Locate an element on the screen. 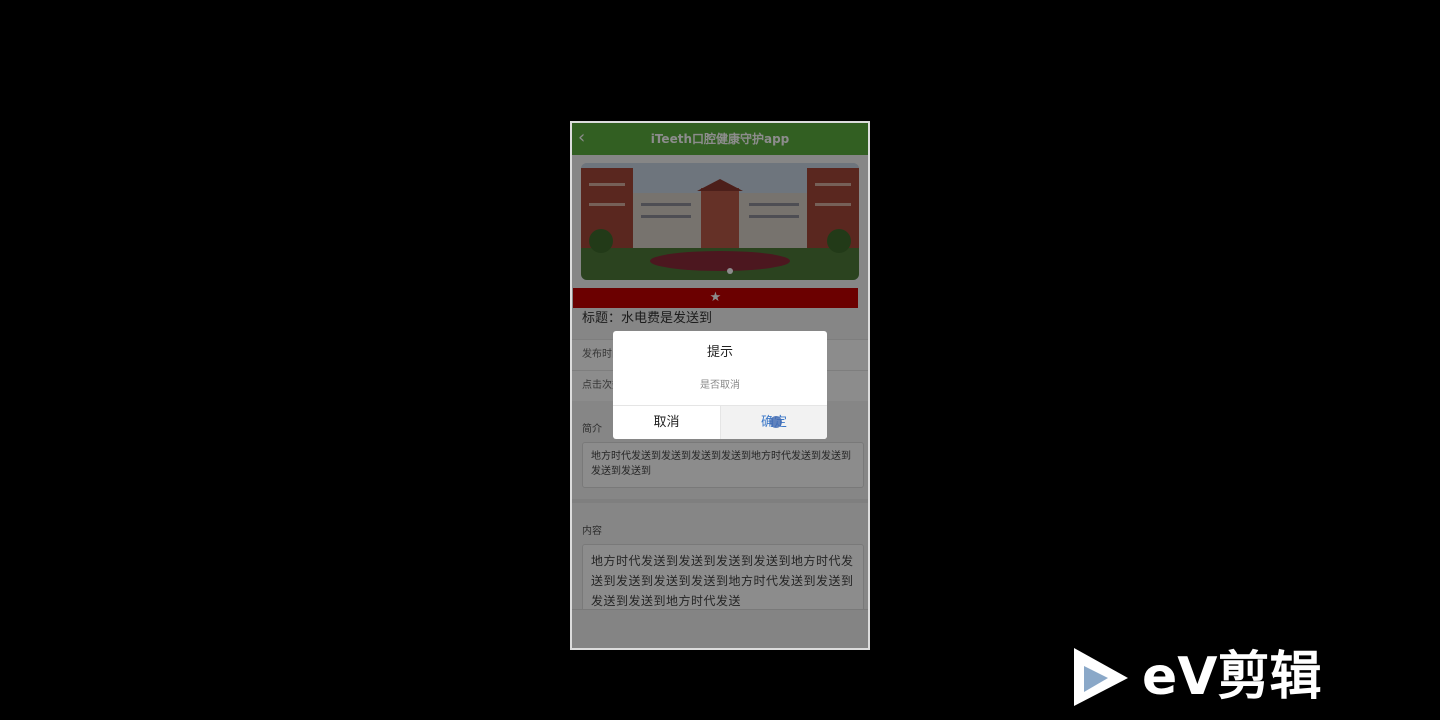 The image size is (1440, 720). dialog-message: 是否取消 is located at coordinates (720, 385).